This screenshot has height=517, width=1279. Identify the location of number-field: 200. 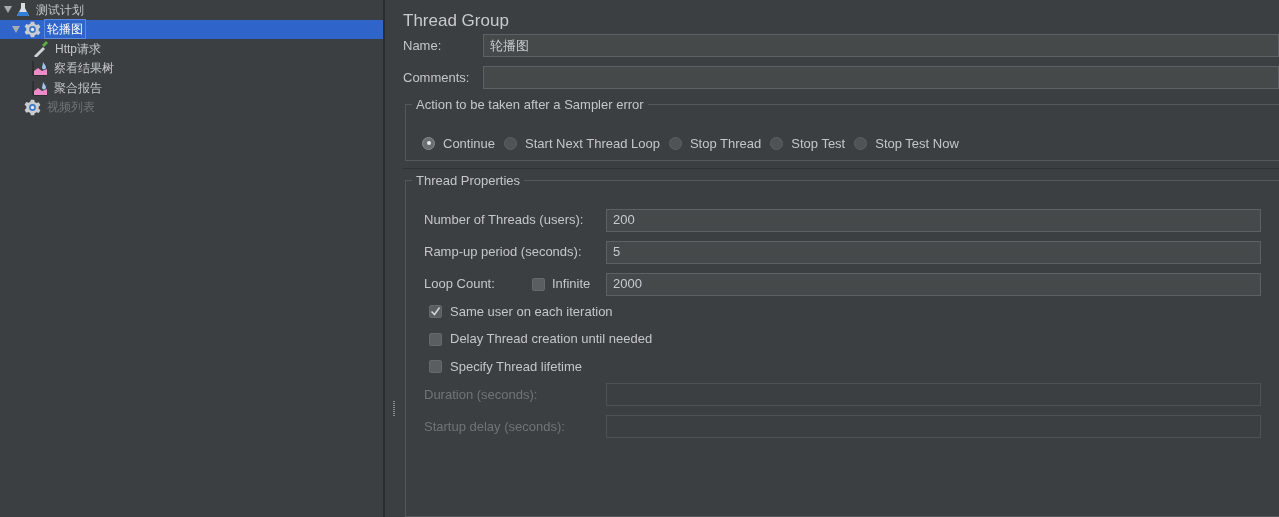
(933, 220).